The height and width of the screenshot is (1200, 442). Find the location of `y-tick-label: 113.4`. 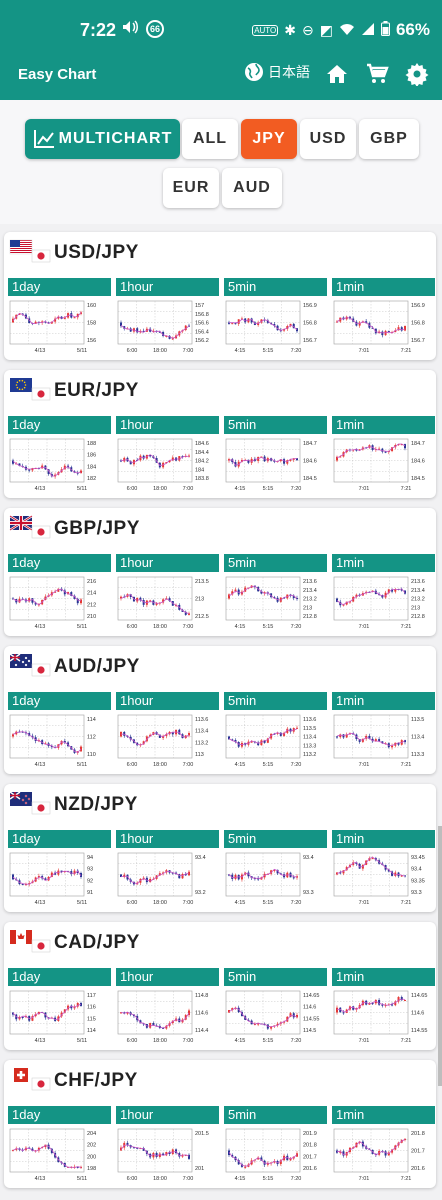

y-tick-label: 113.4 is located at coordinates (417, 738).